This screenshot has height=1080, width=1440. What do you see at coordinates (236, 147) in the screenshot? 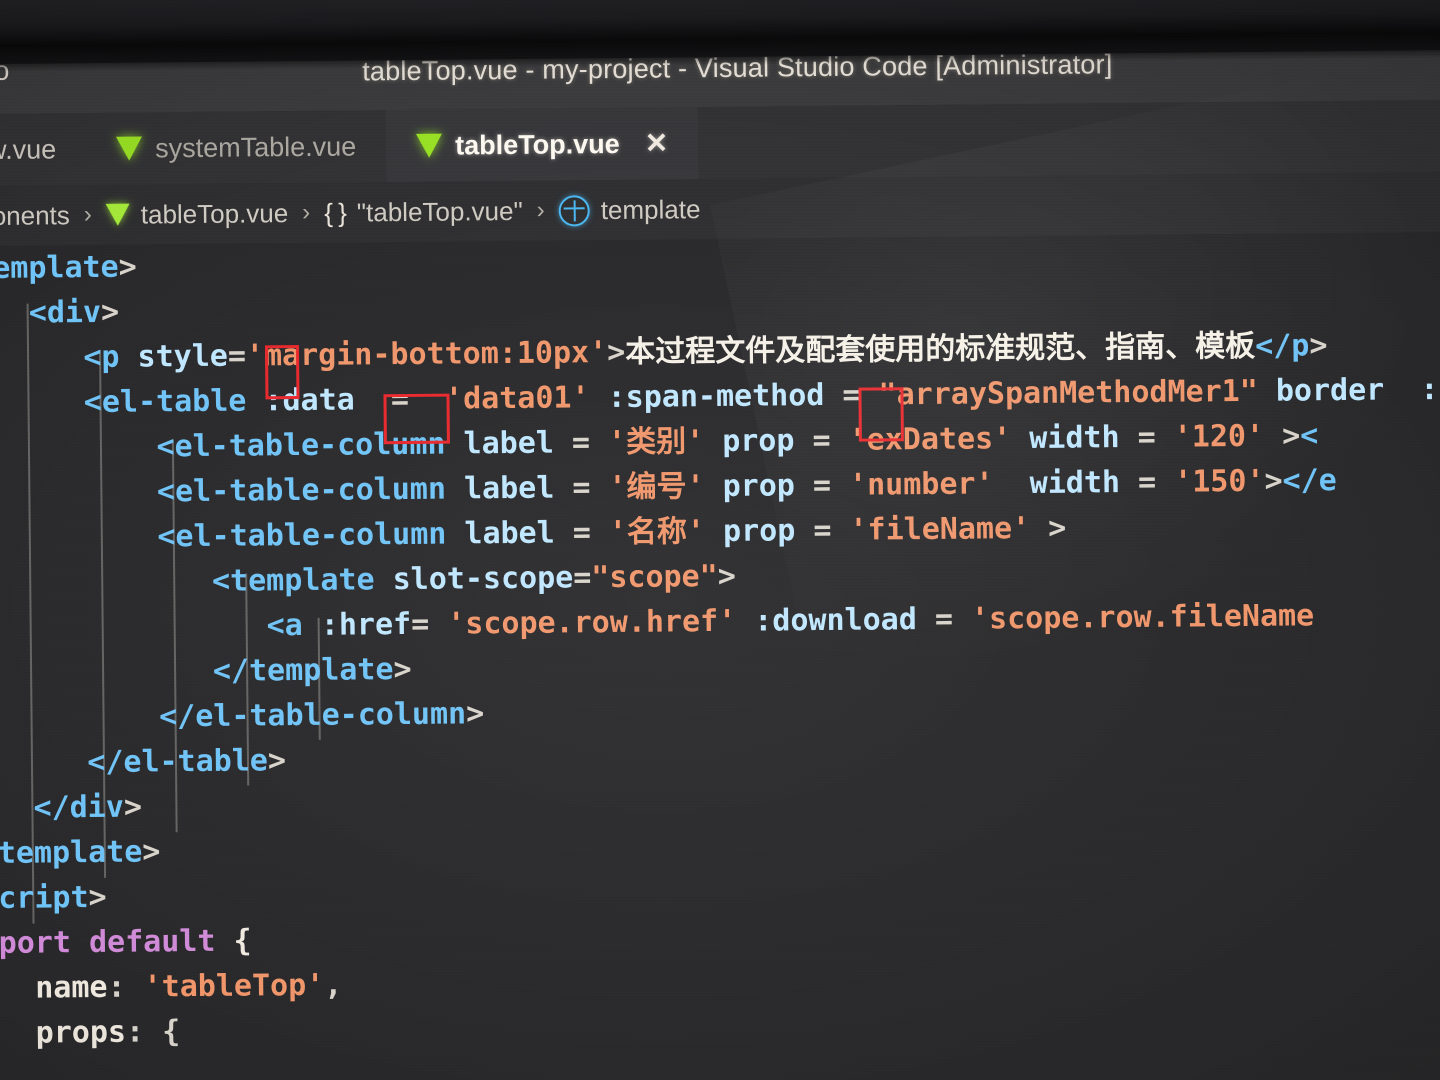
I see `tab-systemTable-vue: systemTable.vue` at bounding box center [236, 147].